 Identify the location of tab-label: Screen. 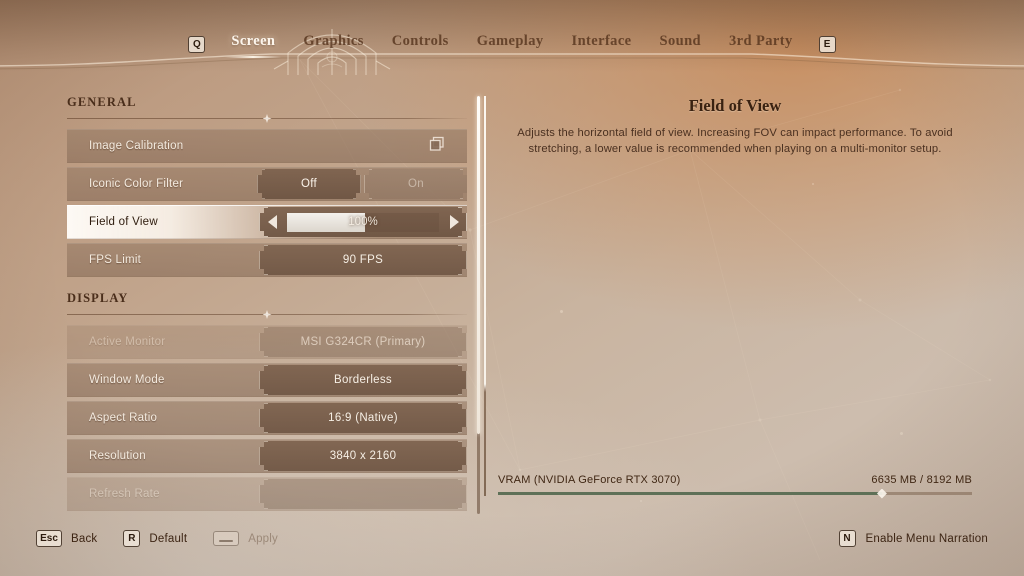
(253, 41).